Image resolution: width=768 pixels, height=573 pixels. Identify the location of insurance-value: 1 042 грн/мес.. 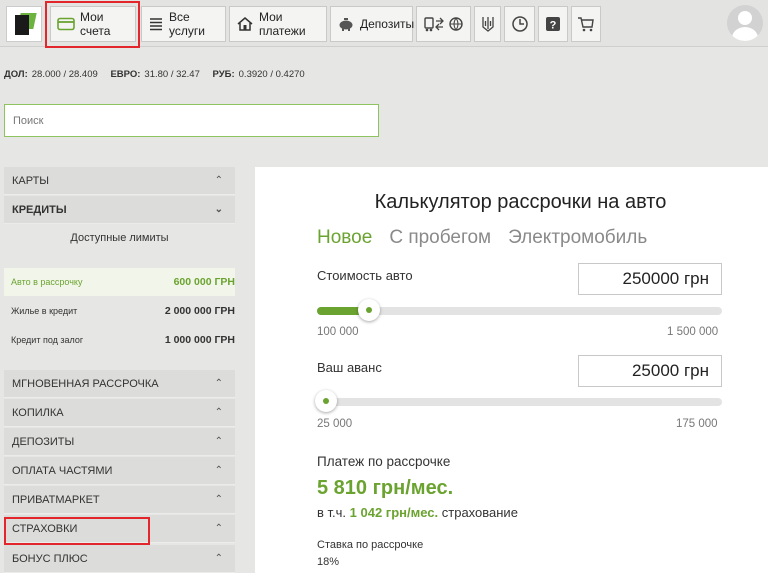
(394, 512).